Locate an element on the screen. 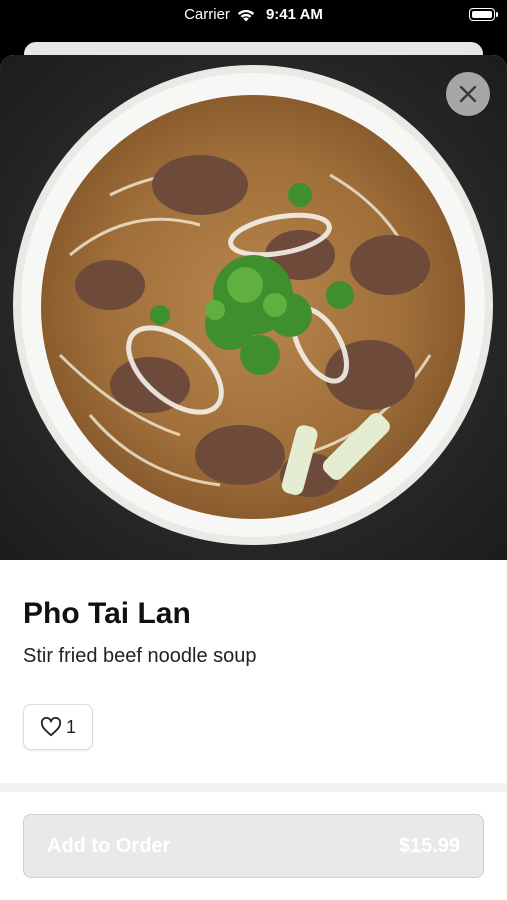 Image resolution: width=507 pixels, height=900 pixels. carrier-label: Carrier is located at coordinates (207, 14).